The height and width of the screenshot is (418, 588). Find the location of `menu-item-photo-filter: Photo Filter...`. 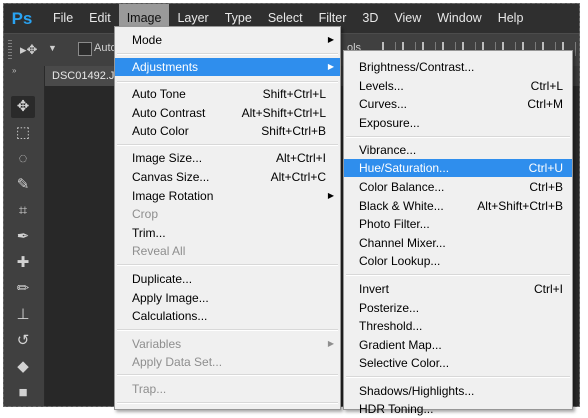

menu-item-photo-filter: Photo Filter... is located at coordinates (458, 224).